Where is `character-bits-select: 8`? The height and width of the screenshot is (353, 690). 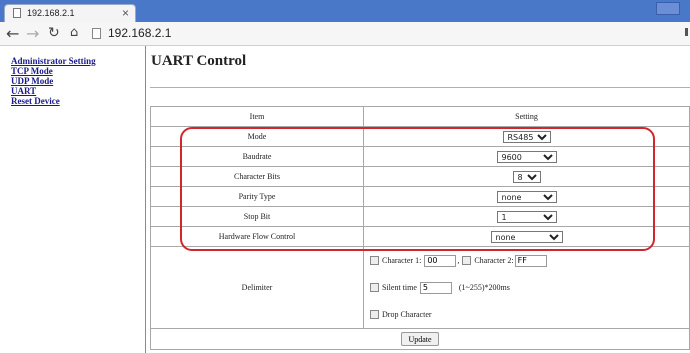 character-bits-select: 8 is located at coordinates (526, 176).